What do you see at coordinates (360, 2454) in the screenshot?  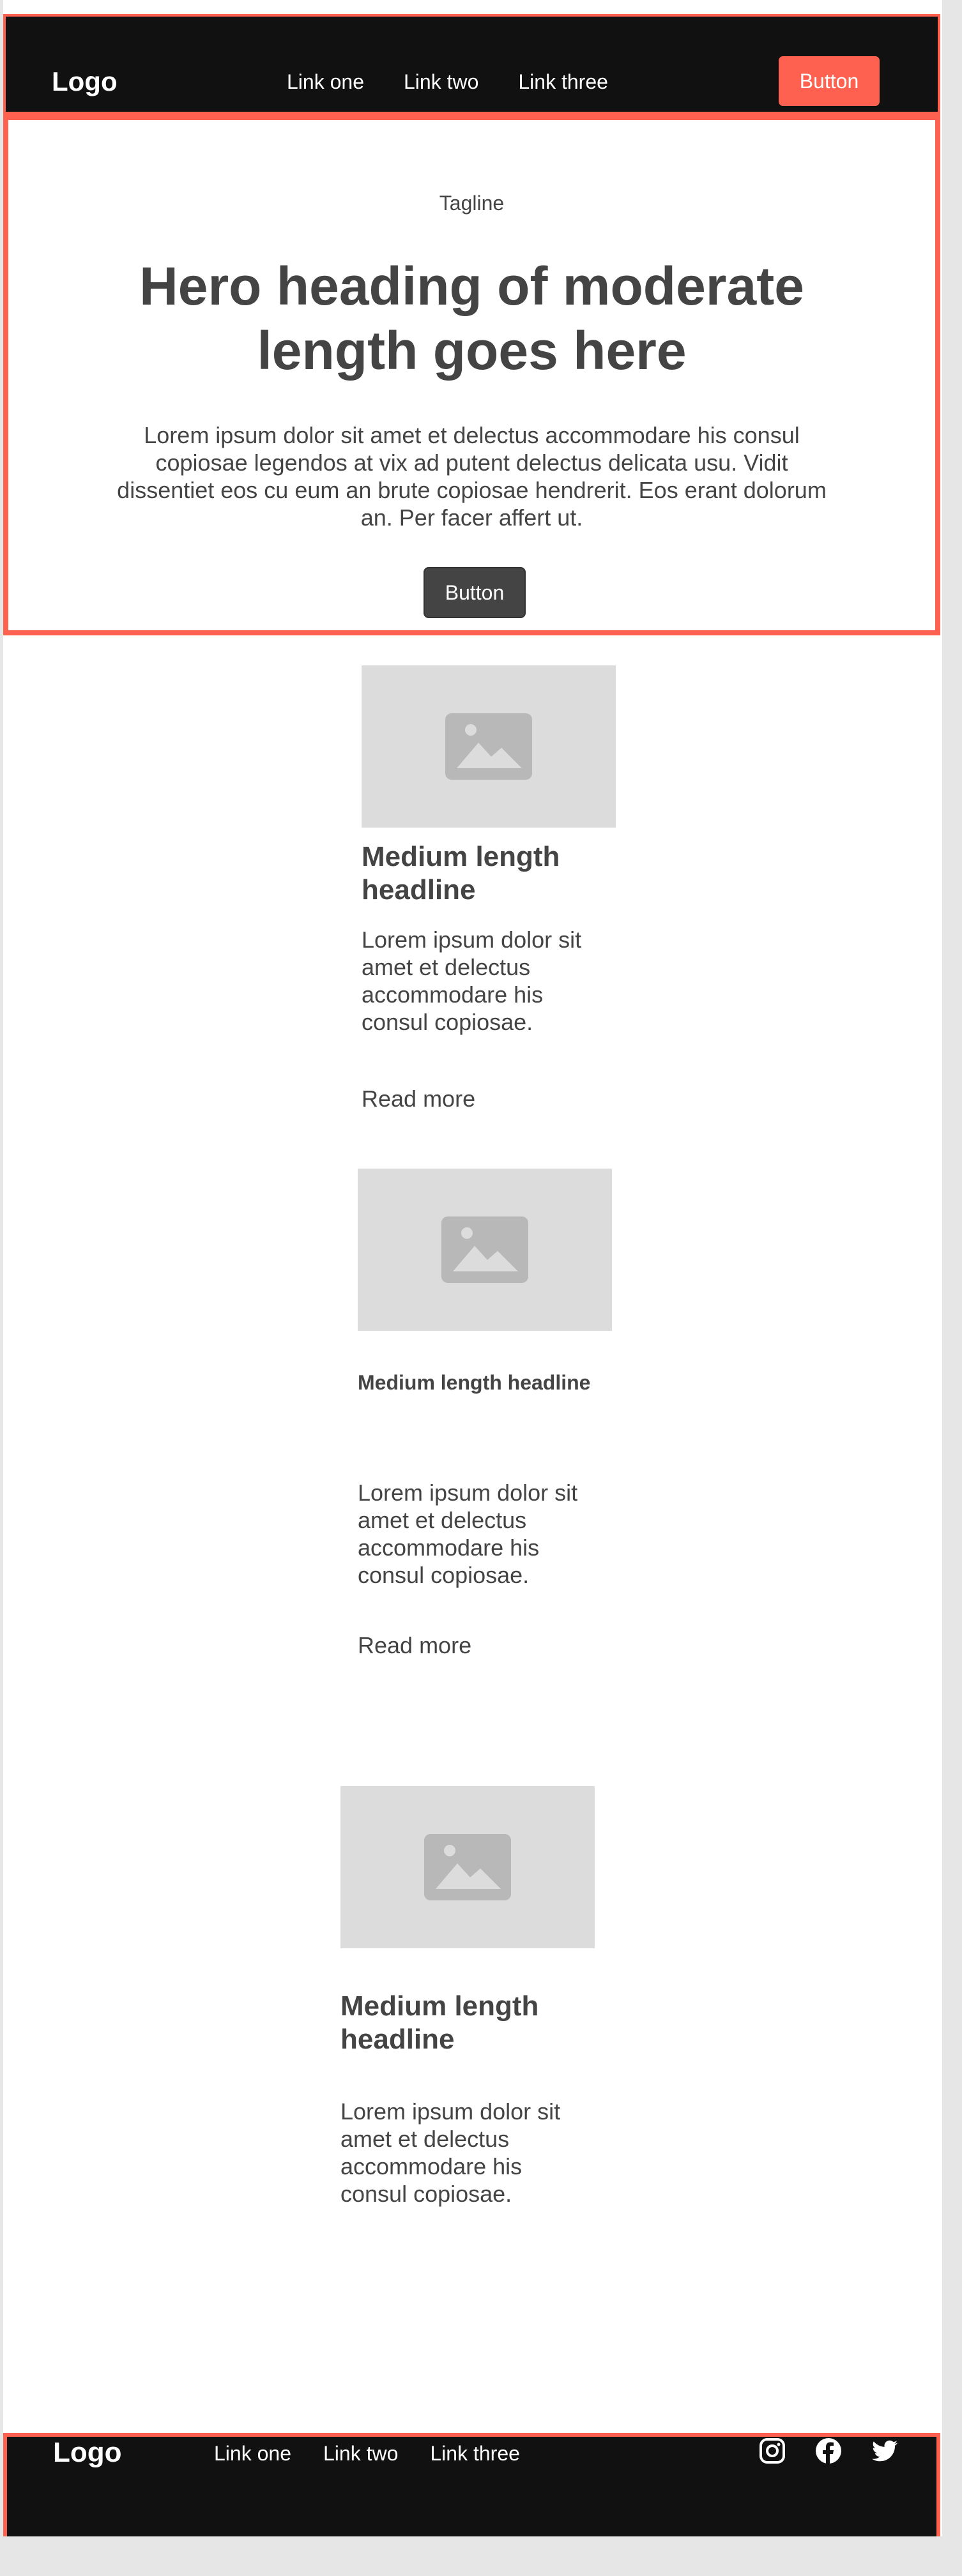 I see `footer-link-two: Link two` at bounding box center [360, 2454].